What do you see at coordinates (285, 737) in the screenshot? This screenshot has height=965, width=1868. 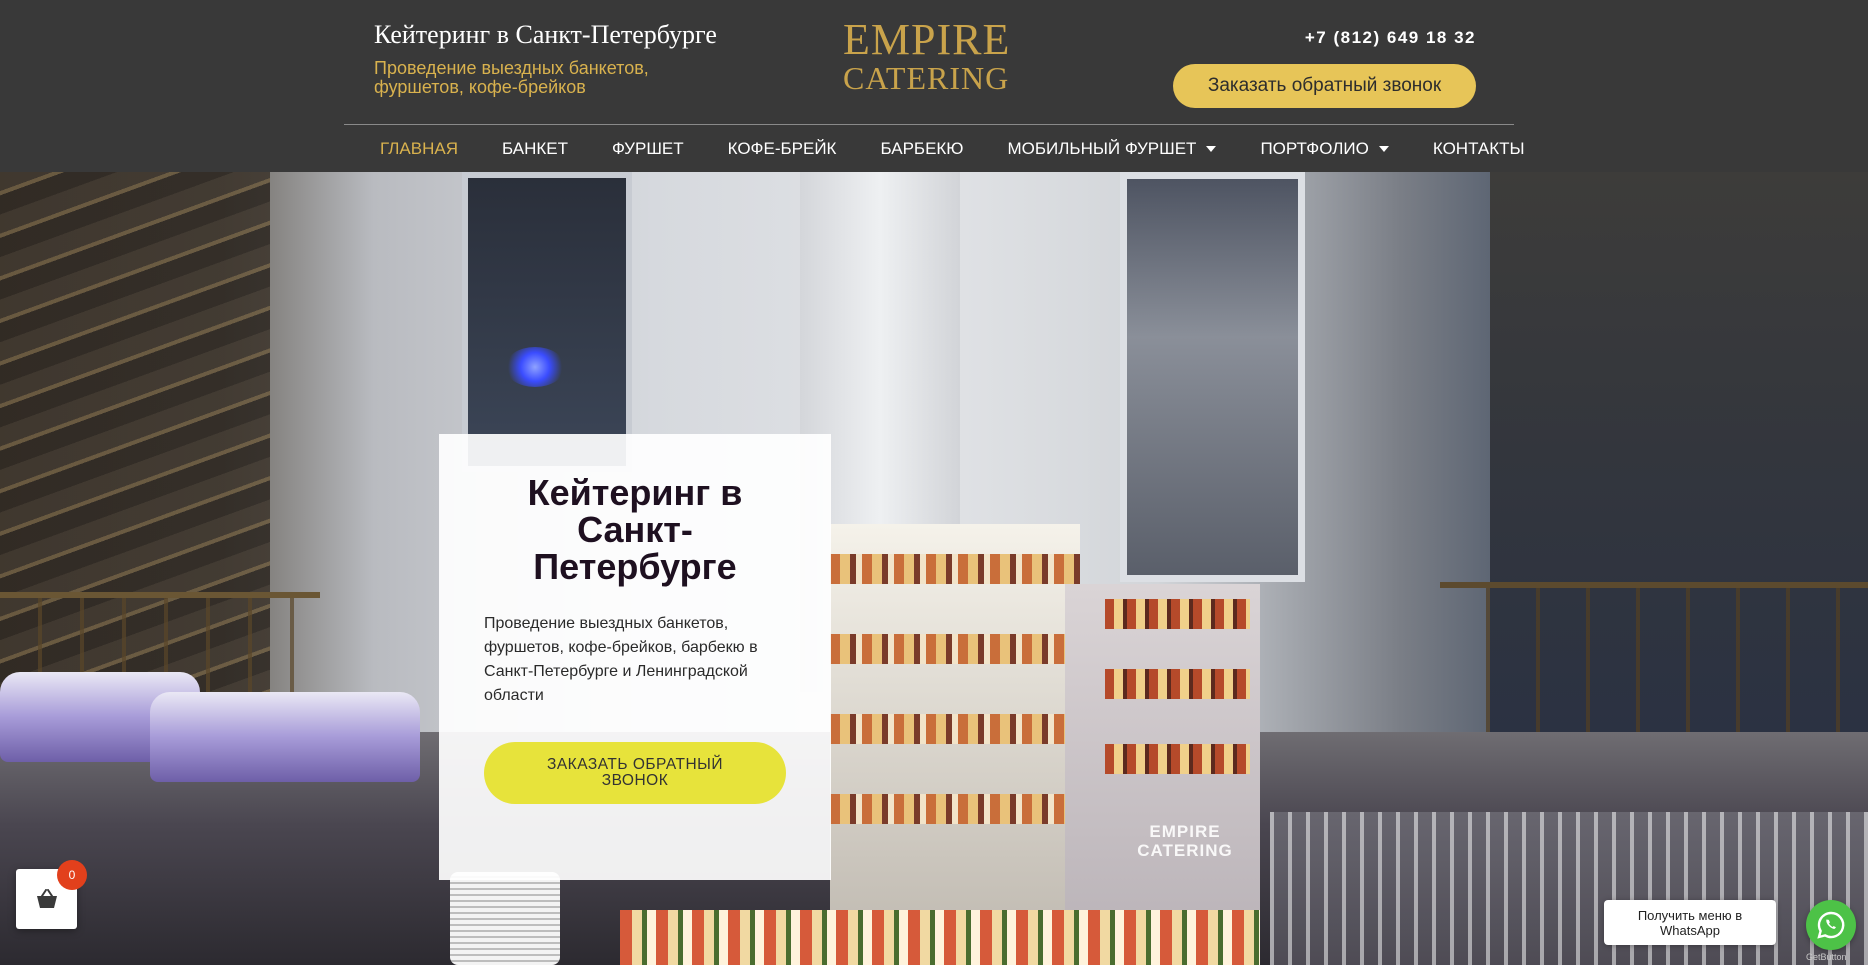 I see `hero-photo-chafing-dish` at bounding box center [285, 737].